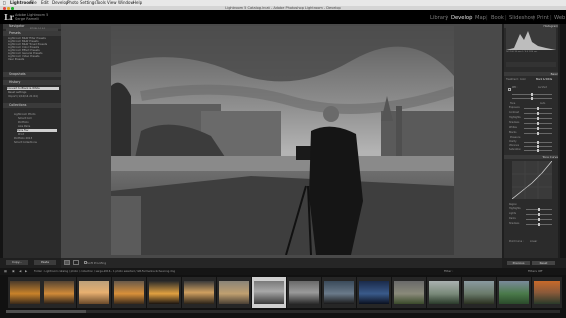  I want to click on history-item: Import (1/10/14 21:04), so click(23, 96).